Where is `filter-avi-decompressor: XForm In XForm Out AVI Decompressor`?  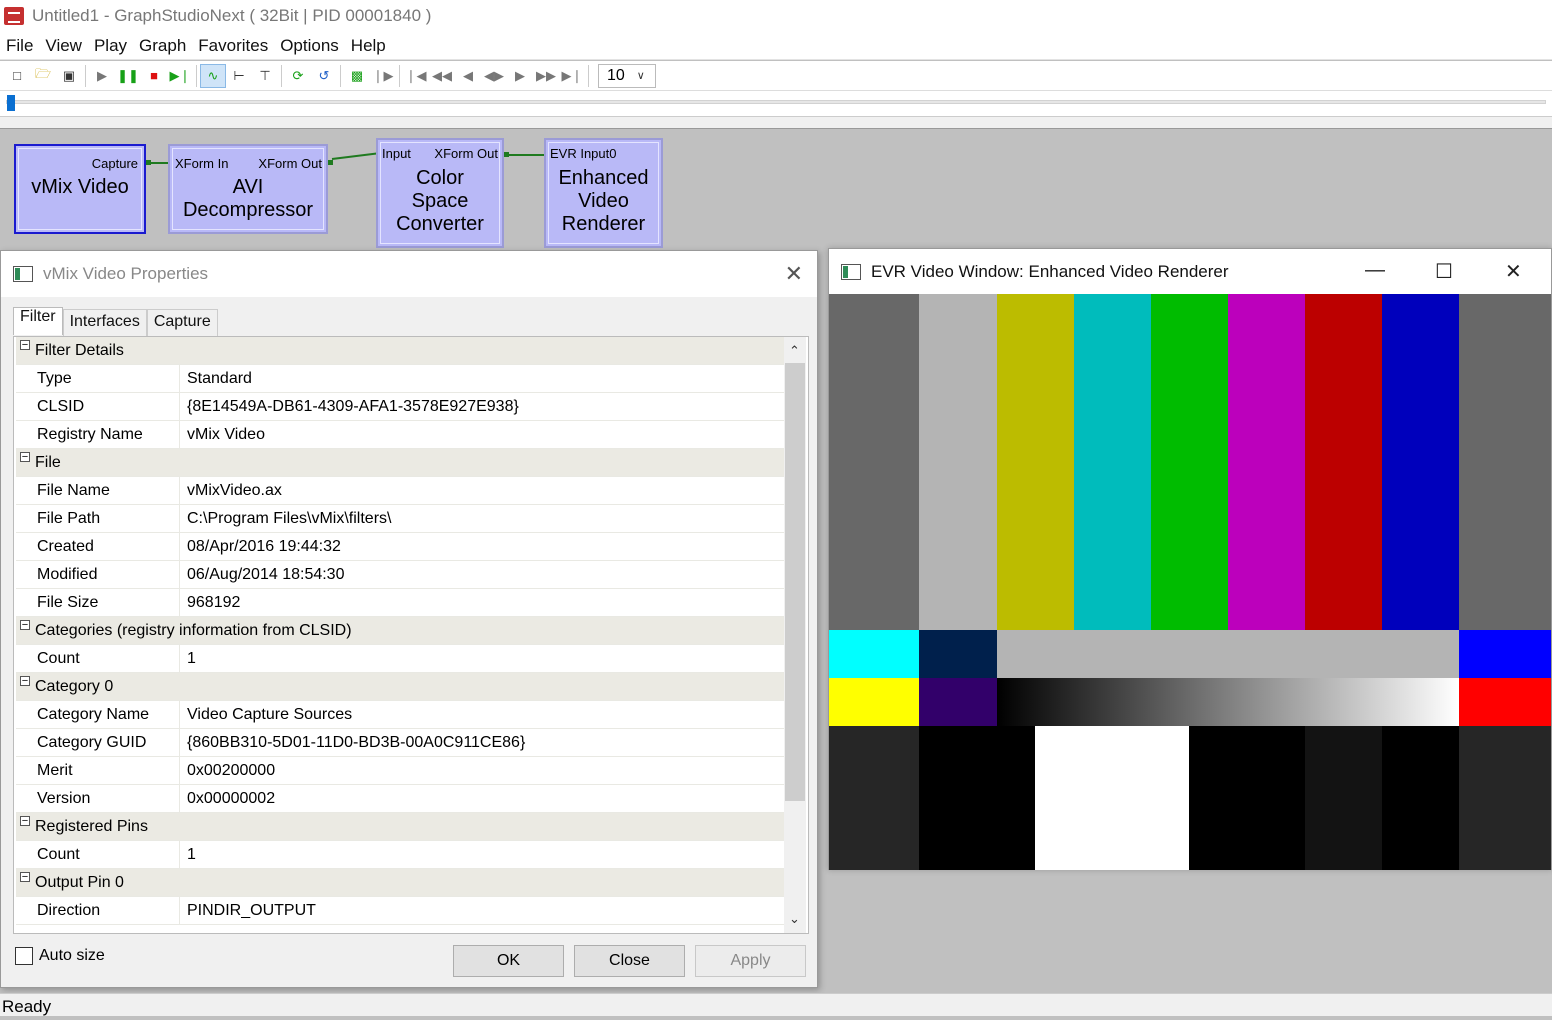 filter-avi-decompressor: XForm In XForm Out AVI Decompressor is located at coordinates (248, 189).